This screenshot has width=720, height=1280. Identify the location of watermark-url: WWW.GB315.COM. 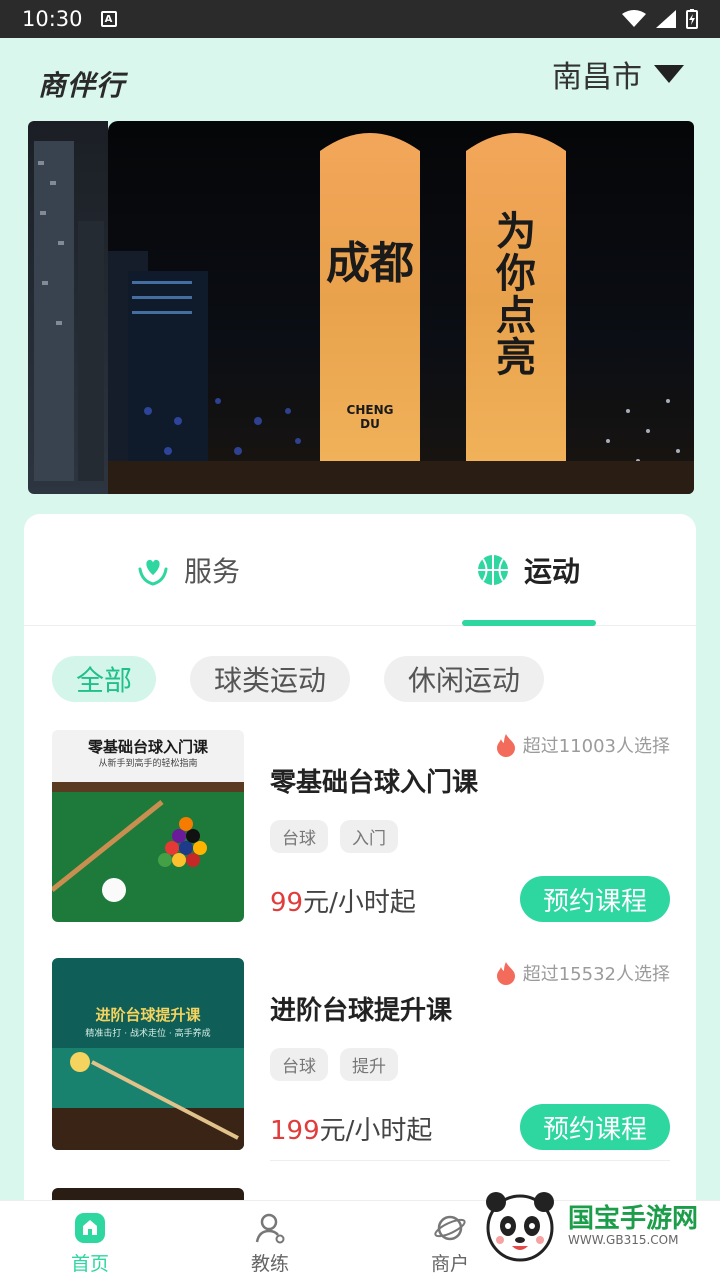
(623, 1239).